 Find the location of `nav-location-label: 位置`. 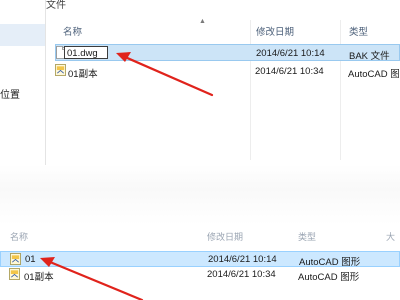

nav-location-label: 位置 is located at coordinates (10, 93).